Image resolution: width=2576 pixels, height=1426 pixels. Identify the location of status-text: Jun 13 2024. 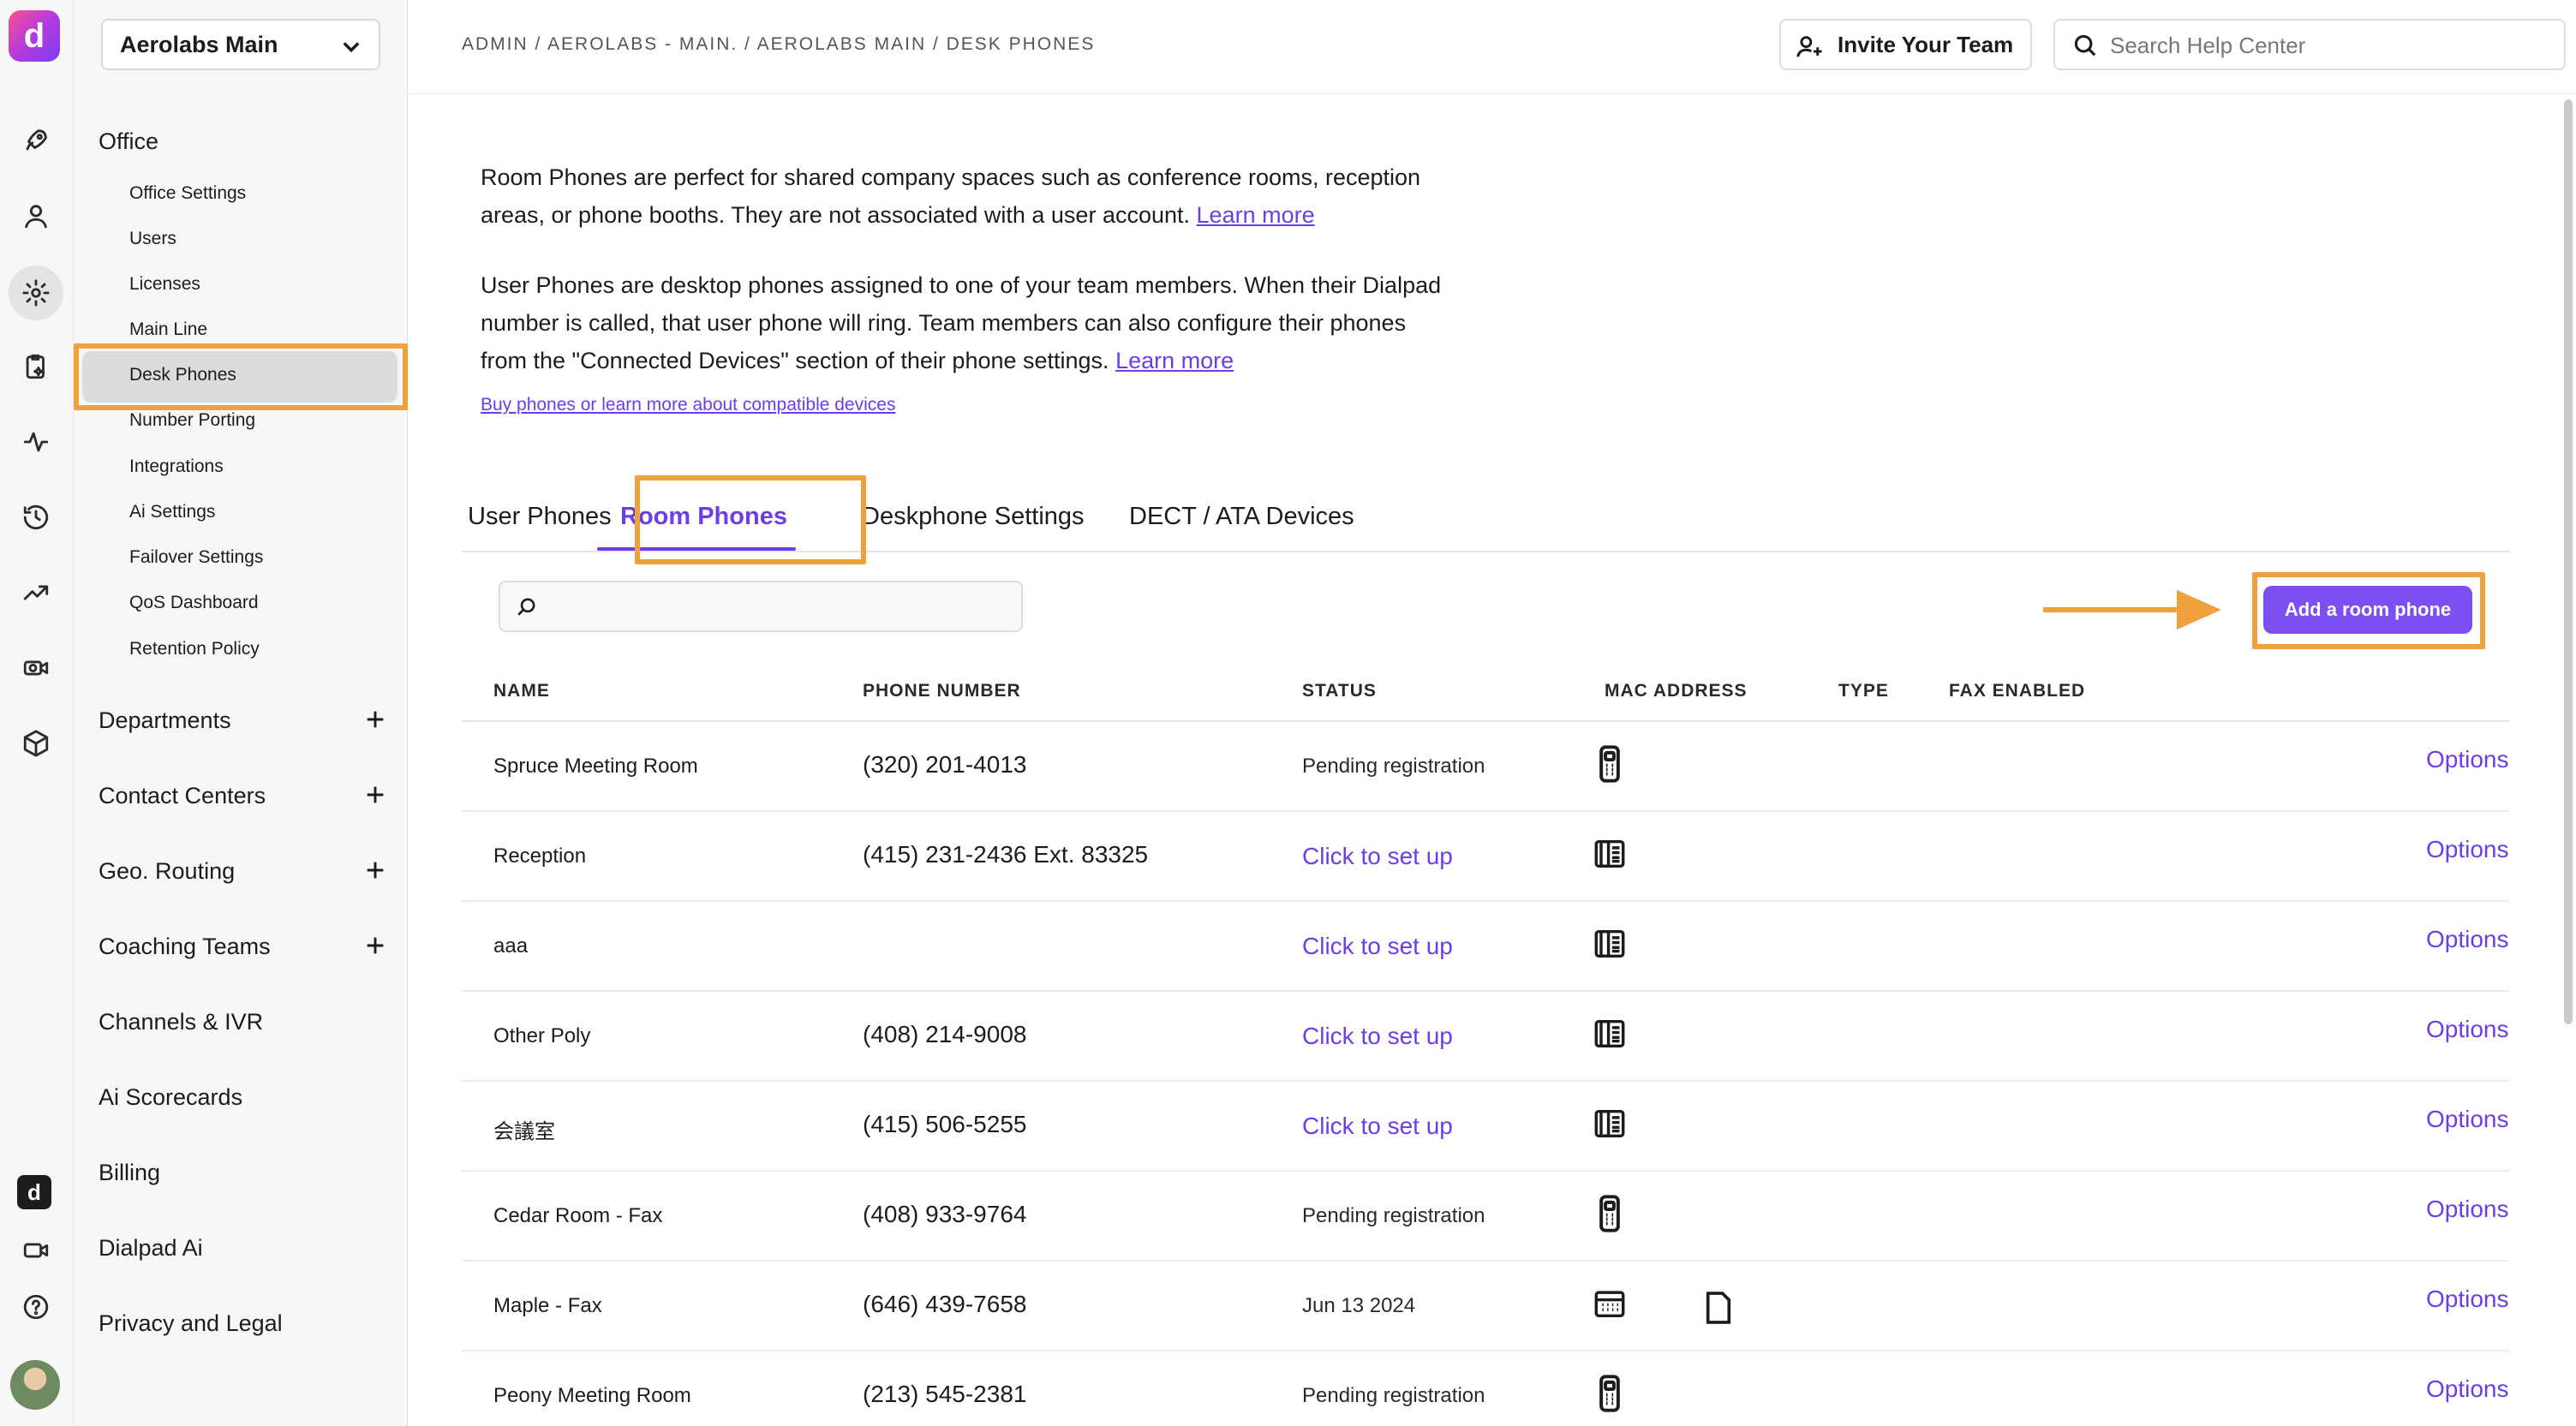
(1359, 1305).